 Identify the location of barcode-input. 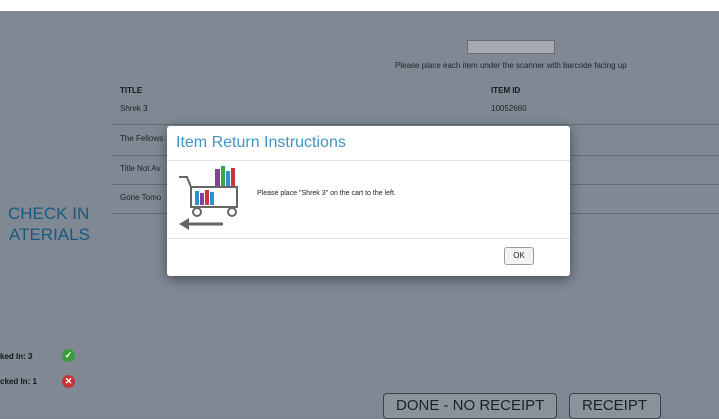
(511, 47).